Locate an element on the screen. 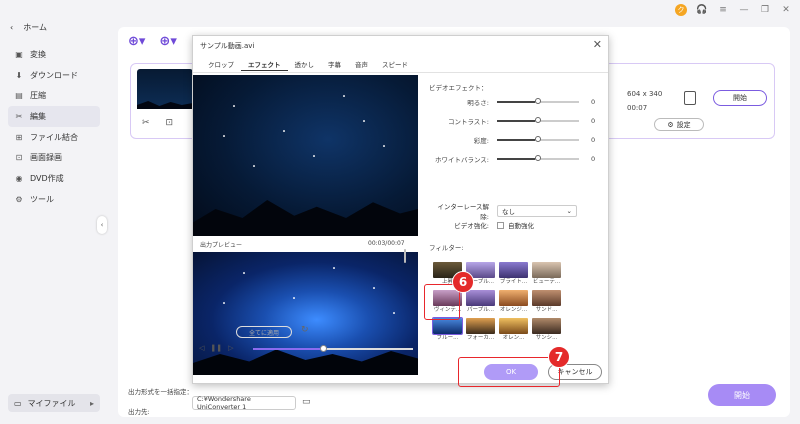 Image resolution: width=800 pixels, height=424 pixels. tab-audio: 音声 is located at coordinates (361, 65).